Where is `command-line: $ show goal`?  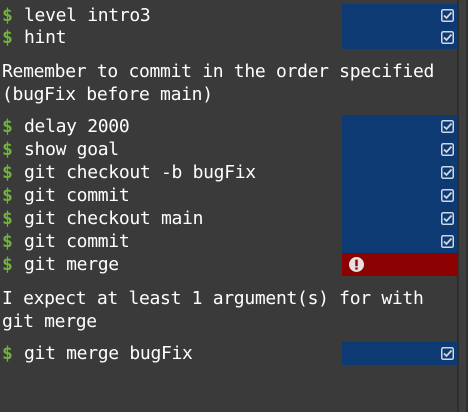 command-line: $ show goal is located at coordinates (228, 149).